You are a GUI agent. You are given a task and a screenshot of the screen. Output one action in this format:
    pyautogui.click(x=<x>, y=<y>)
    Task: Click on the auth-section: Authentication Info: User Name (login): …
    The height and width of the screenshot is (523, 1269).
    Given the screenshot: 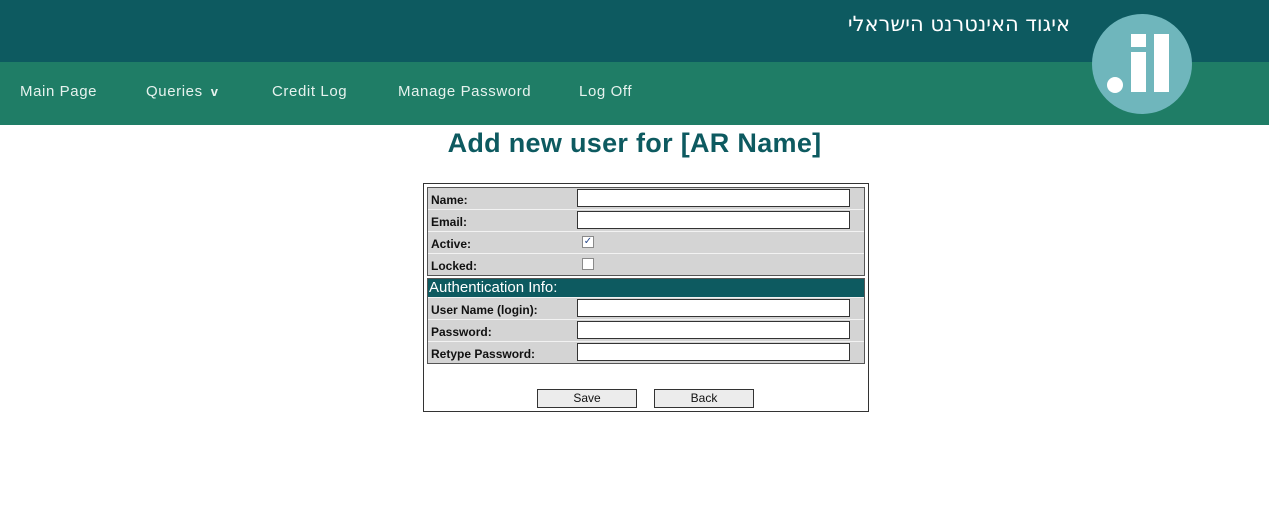 What is the action you would take?
    pyautogui.click(x=646, y=321)
    